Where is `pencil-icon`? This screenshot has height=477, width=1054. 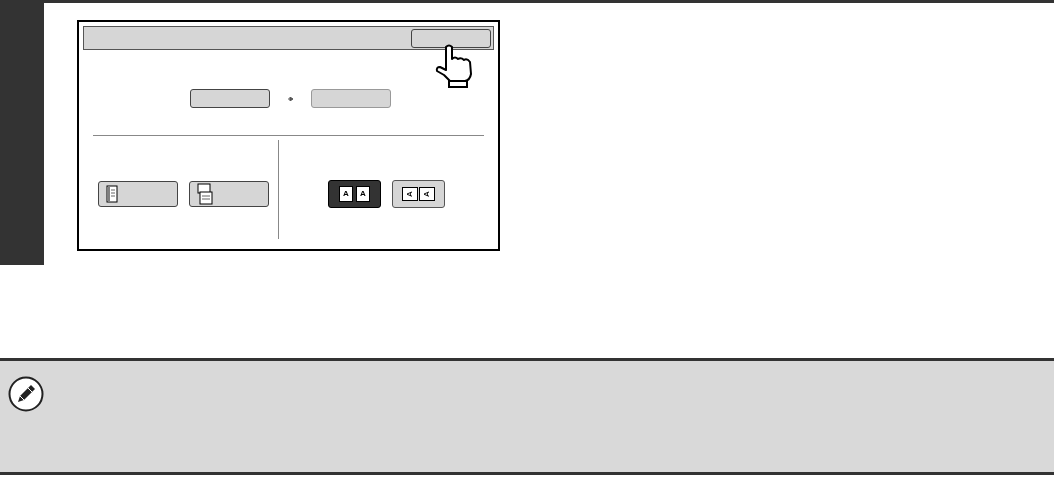
pencil-icon is located at coordinates (26, 394).